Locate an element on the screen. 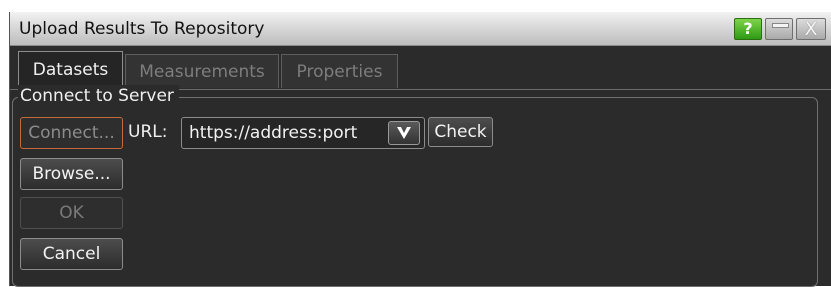 This screenshot has width=831, height=287. cancel-button: Cancel is located at coordinates (71, 254).